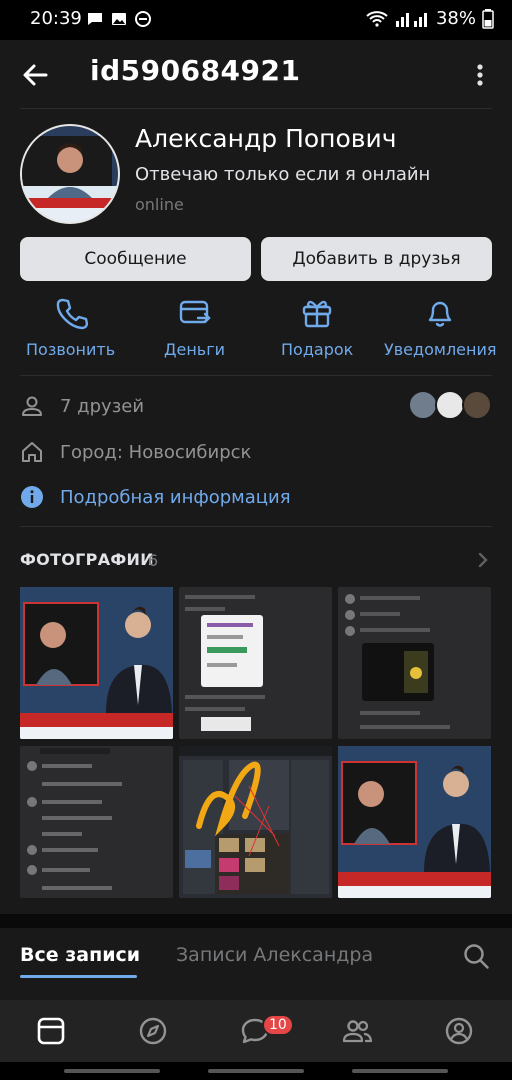 The width and height of the screenshot is (512, 1080). I want to click on friends-avatars, so click(450, 405).